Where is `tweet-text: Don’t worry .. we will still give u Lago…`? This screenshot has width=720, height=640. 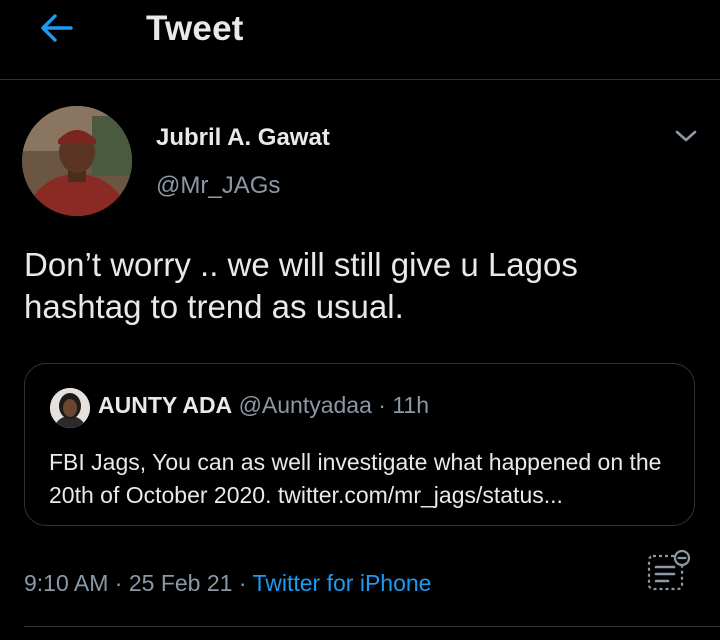 tweet-text: Don’t worry .. we will still give u Lago… is located at coordinates (301, 285).